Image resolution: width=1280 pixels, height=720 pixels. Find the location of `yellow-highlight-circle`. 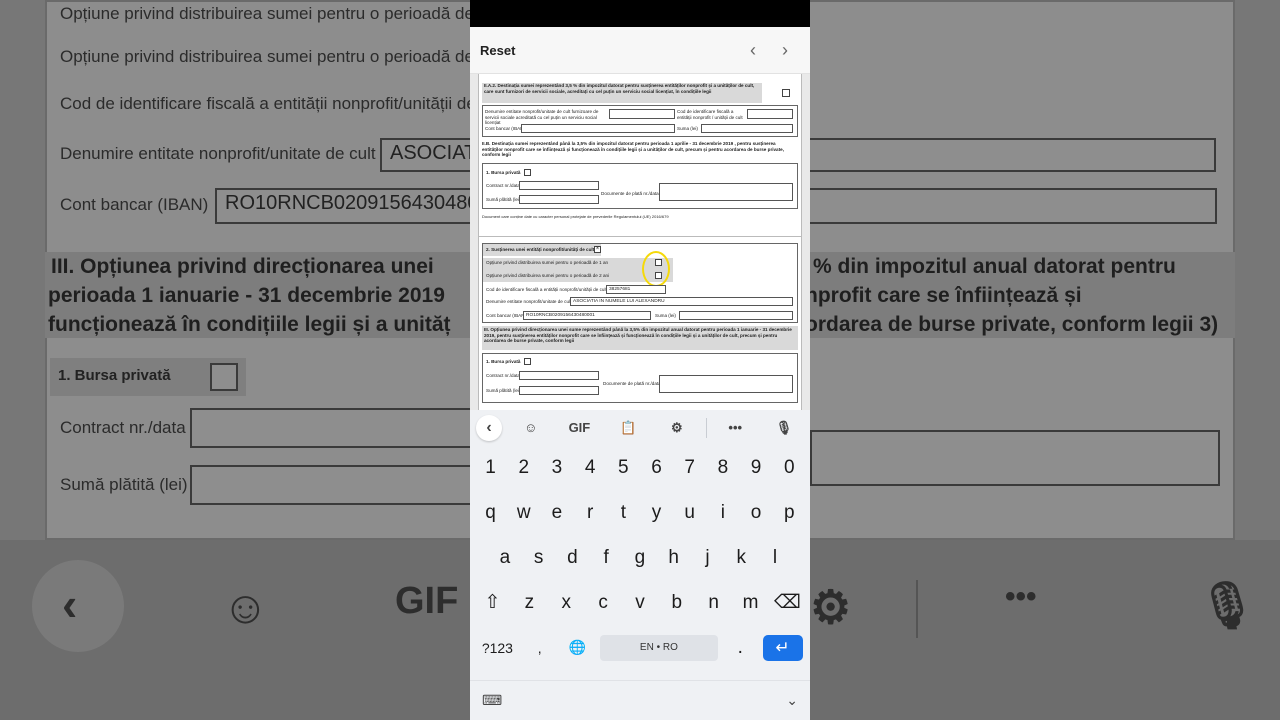

yellow-highlight-circle is located at coordinates (656, 269).